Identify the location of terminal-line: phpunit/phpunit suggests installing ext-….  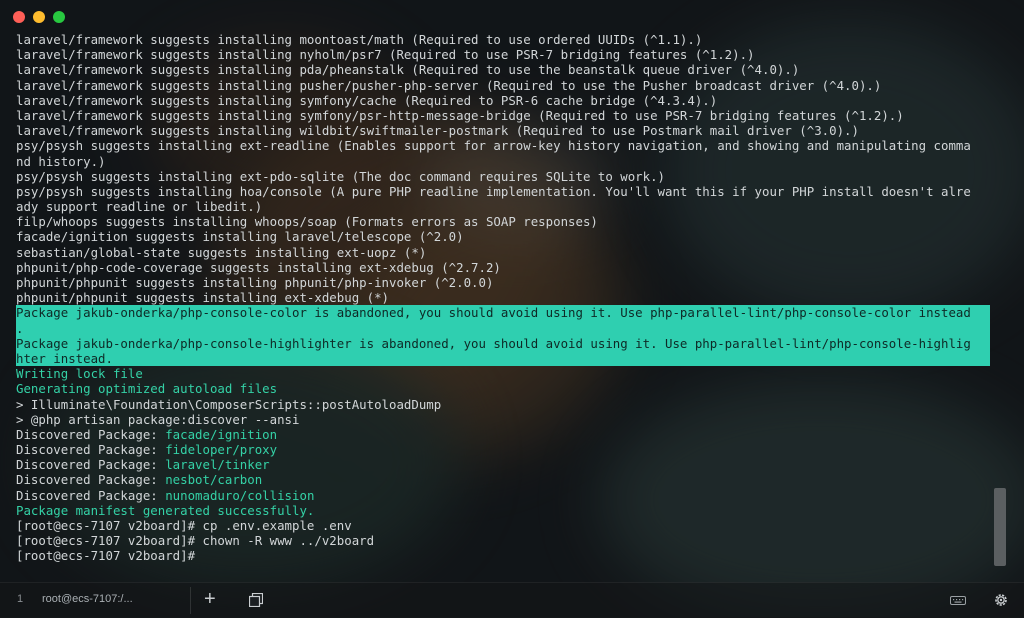
(202, 298).